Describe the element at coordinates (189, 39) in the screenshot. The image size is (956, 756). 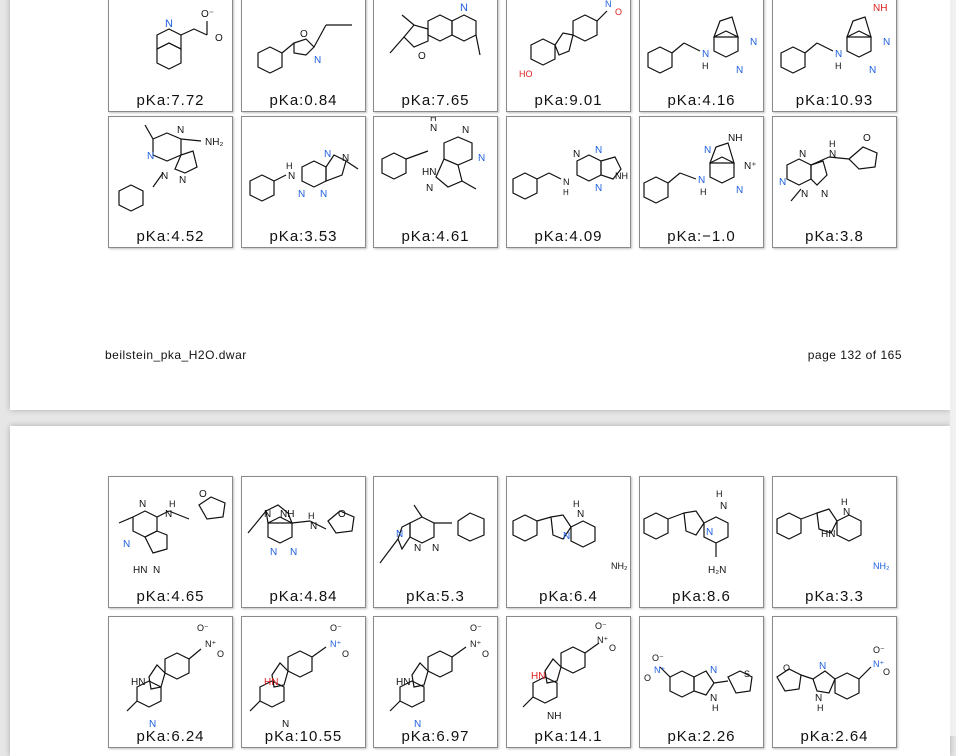
I see `molecule-structure: N O⁻ O` at that location.